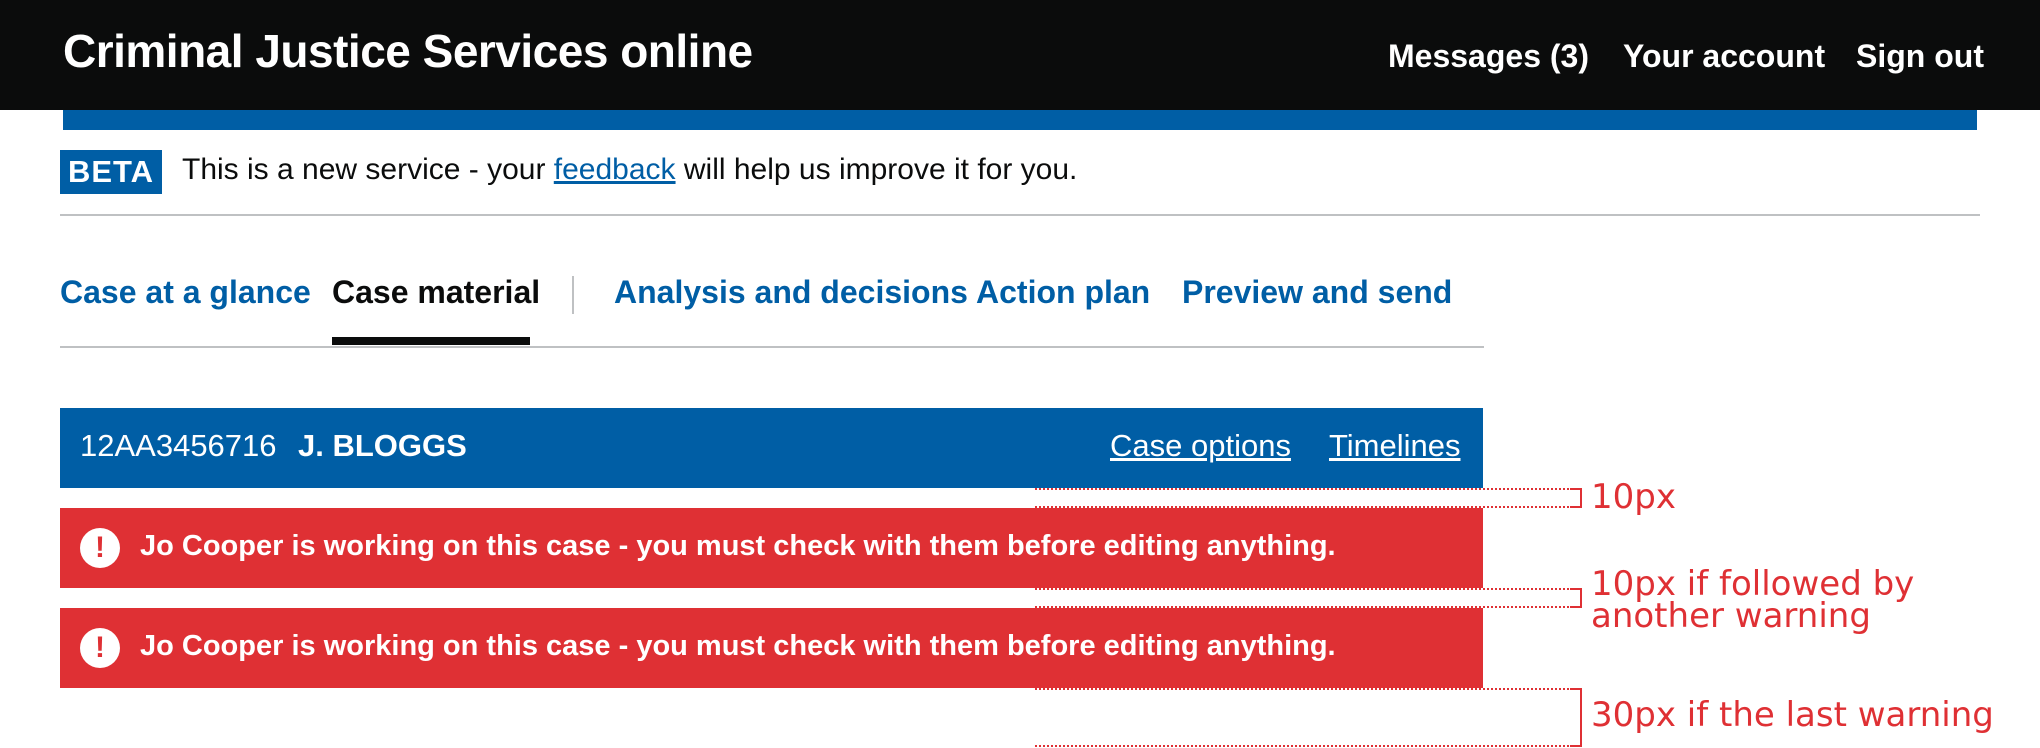  I want to click on case-options-link: Case options, so click(1200, 446).